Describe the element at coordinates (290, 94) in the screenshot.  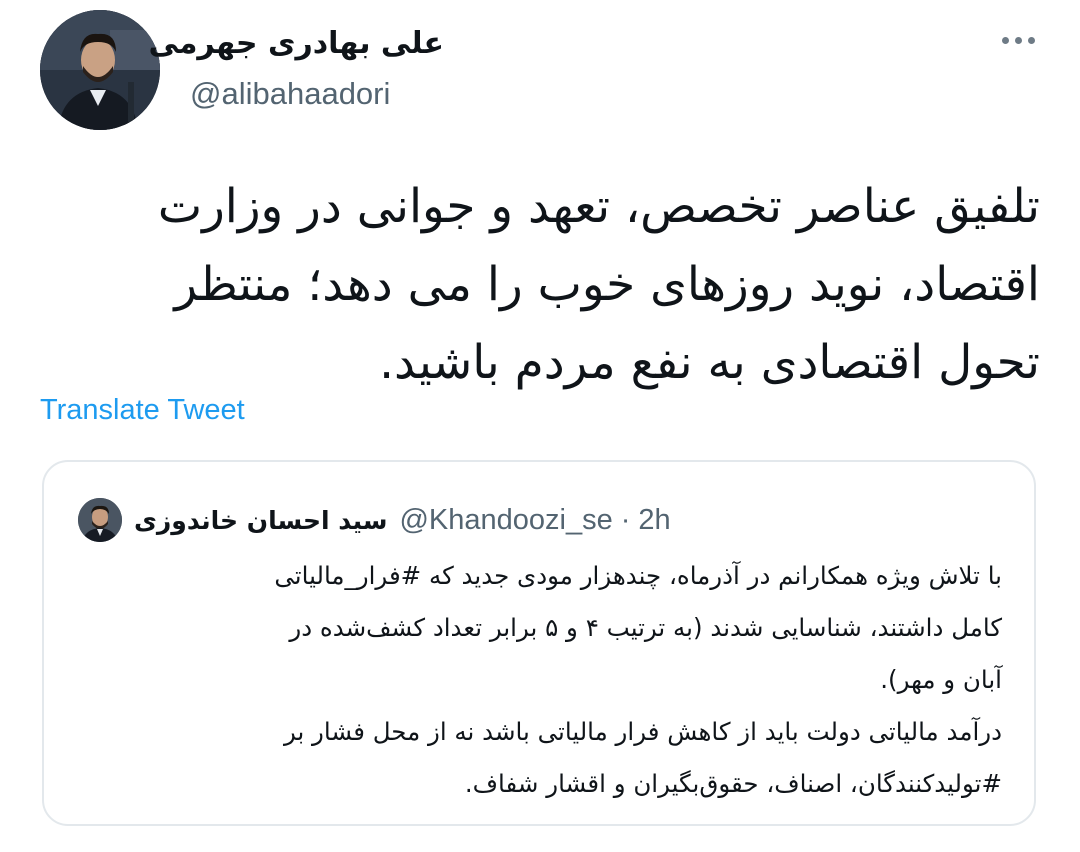
I see `author-handle: @alibahaadori` at that location.